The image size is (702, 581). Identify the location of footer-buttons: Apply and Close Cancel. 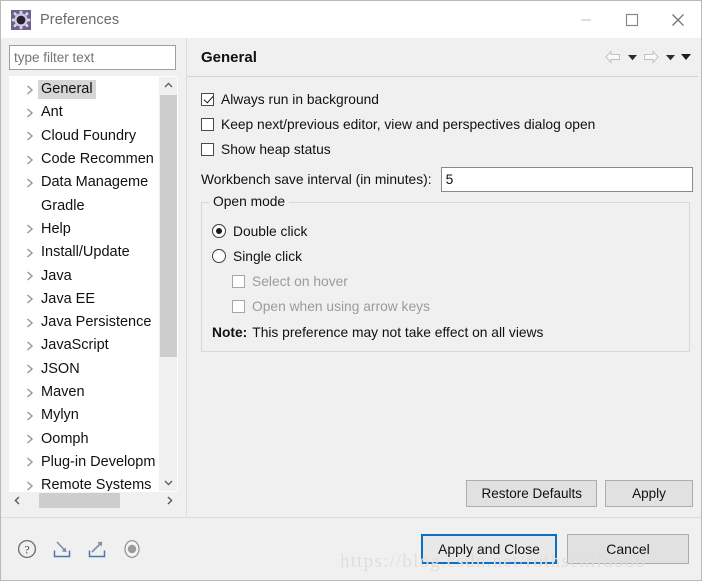
(555, 549).